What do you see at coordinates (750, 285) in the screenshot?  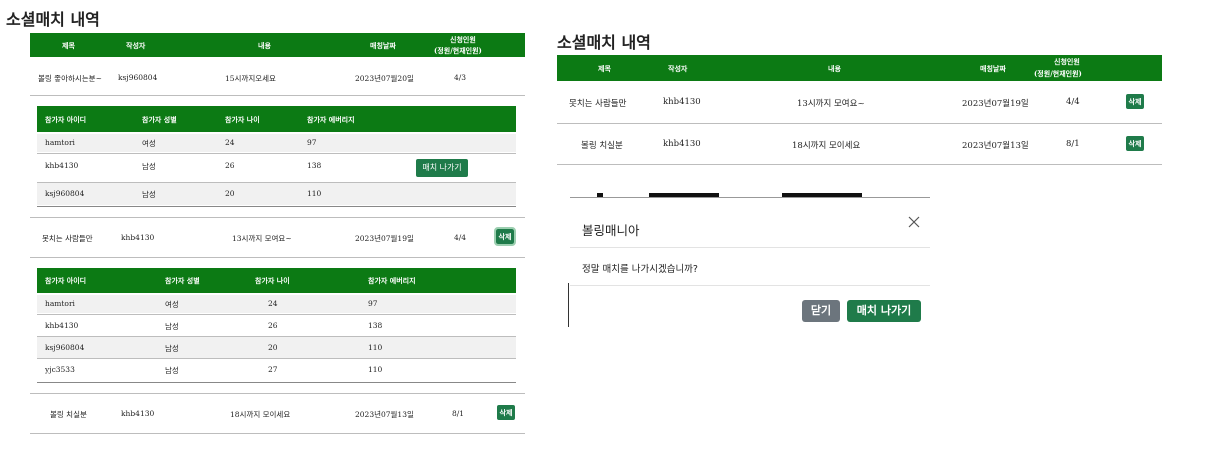 I see `modal-footer-divider` at bounding box center [750, 285].